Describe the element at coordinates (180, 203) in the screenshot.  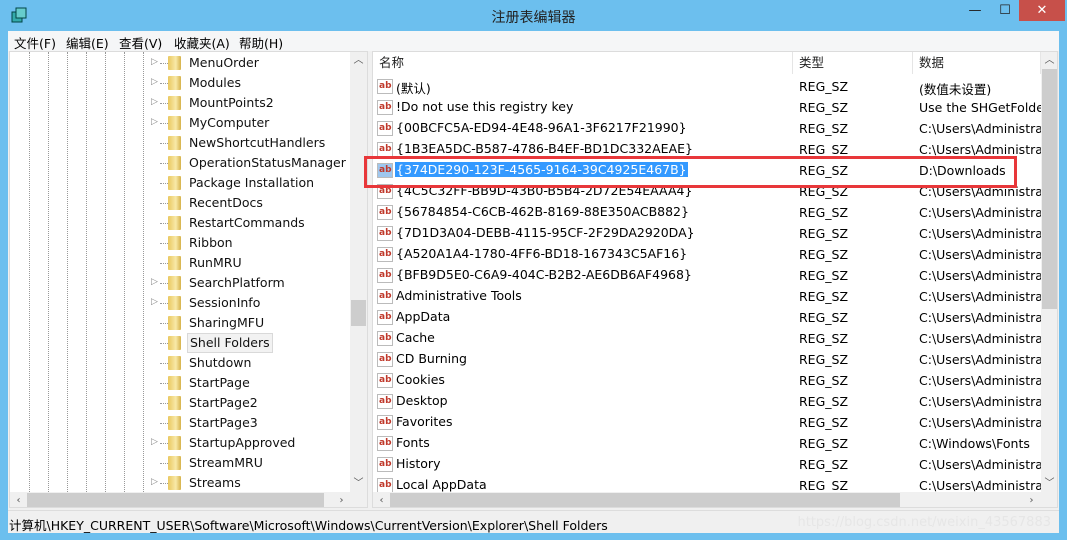
I see `tree-item: RecentDocs` at that location.